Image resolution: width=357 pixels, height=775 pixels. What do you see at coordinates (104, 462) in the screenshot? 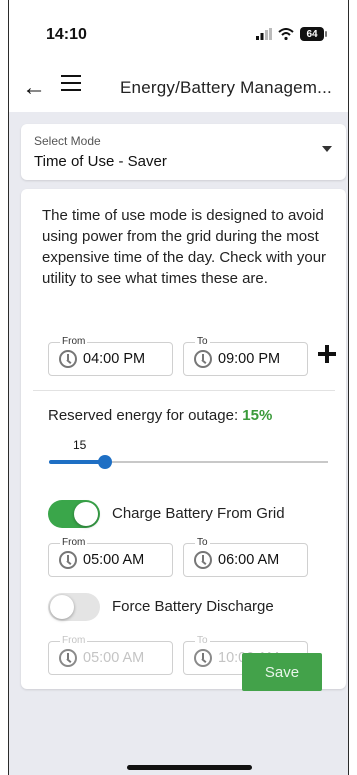
I see `reserve-slider-thumb` at bounding box center [104, 462].